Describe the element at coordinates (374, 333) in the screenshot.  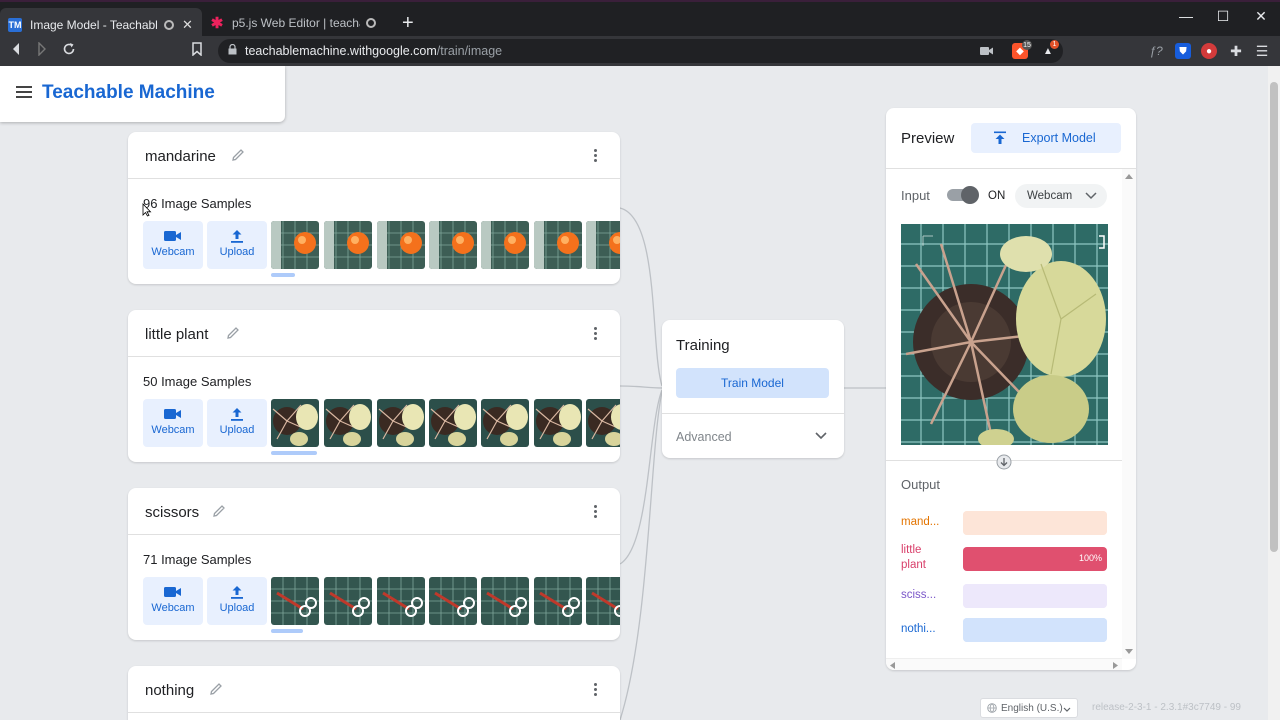
I see `class-card-header: little plant` at that location.